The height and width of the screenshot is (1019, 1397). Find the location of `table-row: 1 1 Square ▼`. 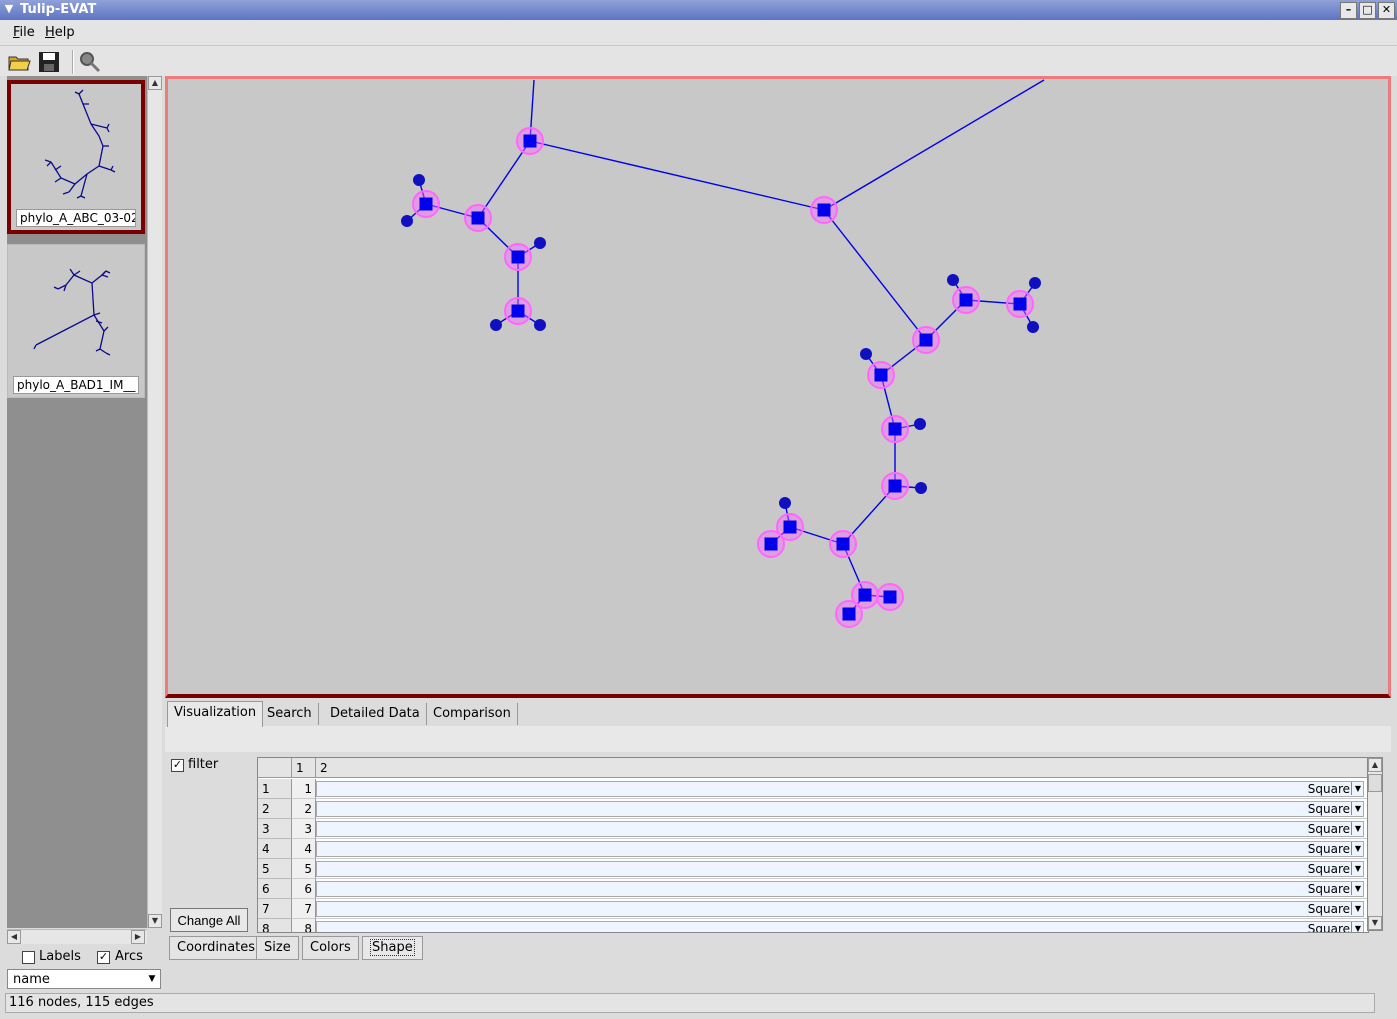

table-row: 1 1 Square ▼ is located at coordinates (813, 789).